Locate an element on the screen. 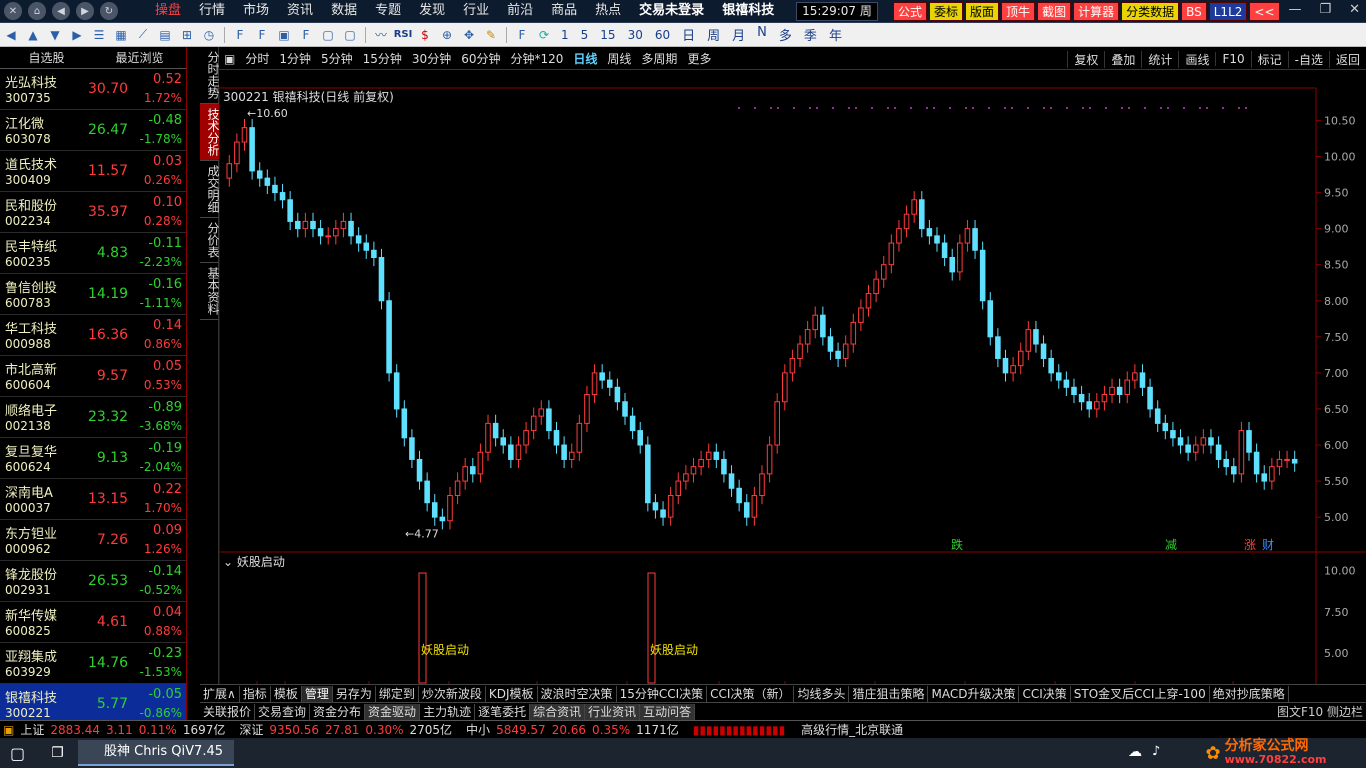 The height and width of the screenshot is (768, 1366). quick-button: 公式 is located at coordinates (910, 11).